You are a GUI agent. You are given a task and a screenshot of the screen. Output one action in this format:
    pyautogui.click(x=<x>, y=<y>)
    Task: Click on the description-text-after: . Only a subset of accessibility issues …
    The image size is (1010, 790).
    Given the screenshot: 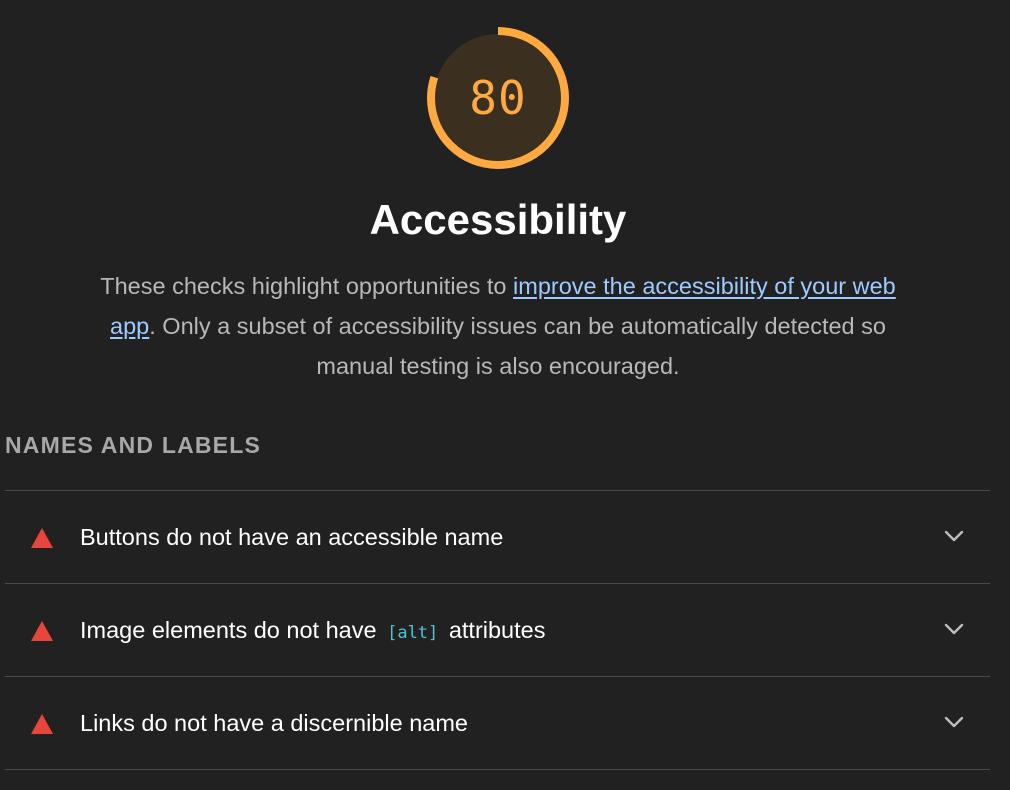 What is the action you would take?
    pyautogui.click(x=517, y=346)
    